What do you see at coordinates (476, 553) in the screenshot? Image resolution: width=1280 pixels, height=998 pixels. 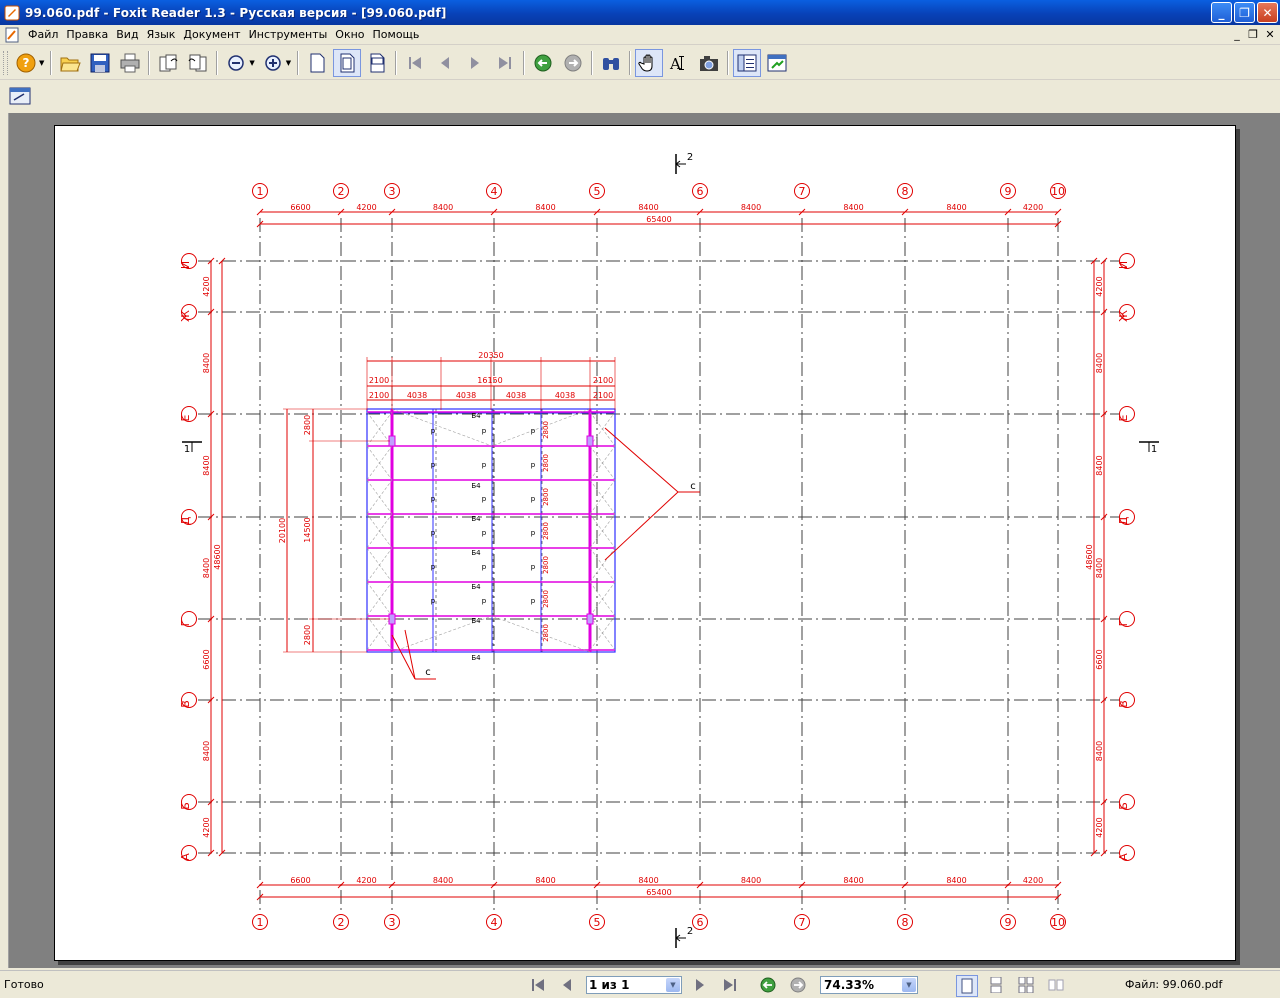 I see `label-b4-3: Б4` at bounding box center [476, 553].